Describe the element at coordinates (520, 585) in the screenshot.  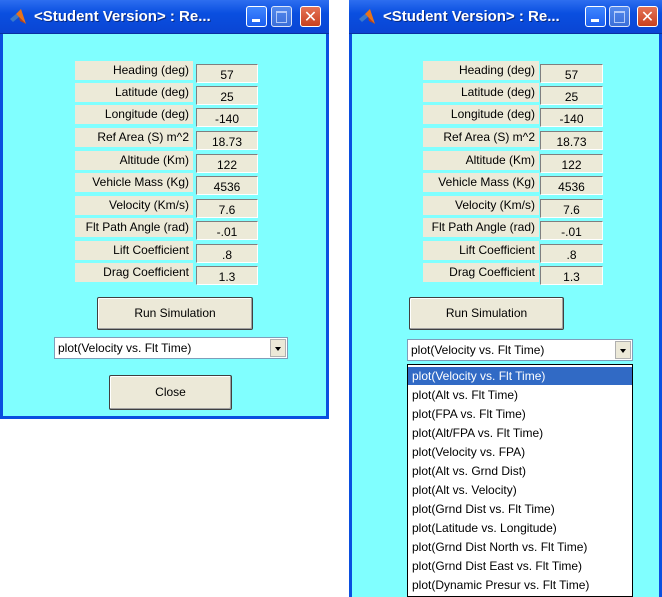
I see `dropdown-option: plot(Dynamic Presur vs. Flt Time)` at that location.